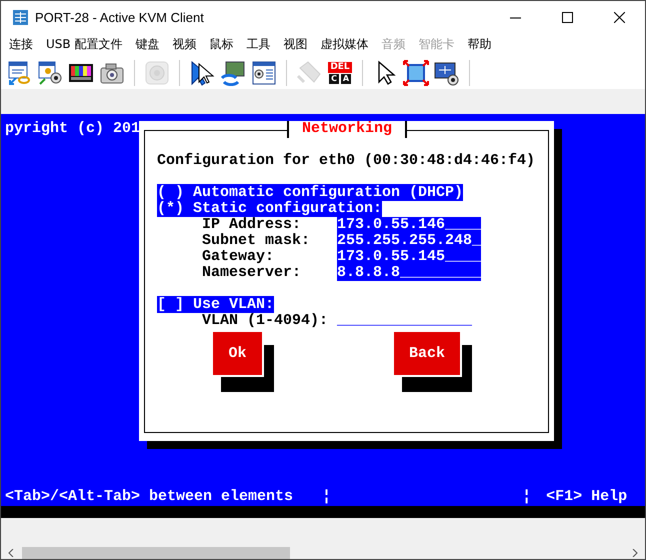  What do you see at coordinates (347, 129) in the screenshot?
I see `dialog-title: Networking` at bounding box center [347, 129].